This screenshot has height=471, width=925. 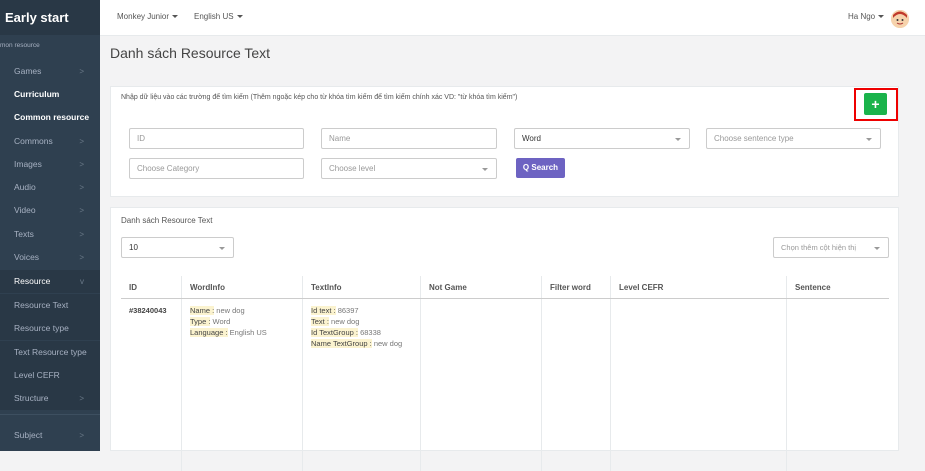 I want to click on user-menu: Ha Ngo, so click(x=866, y=16).